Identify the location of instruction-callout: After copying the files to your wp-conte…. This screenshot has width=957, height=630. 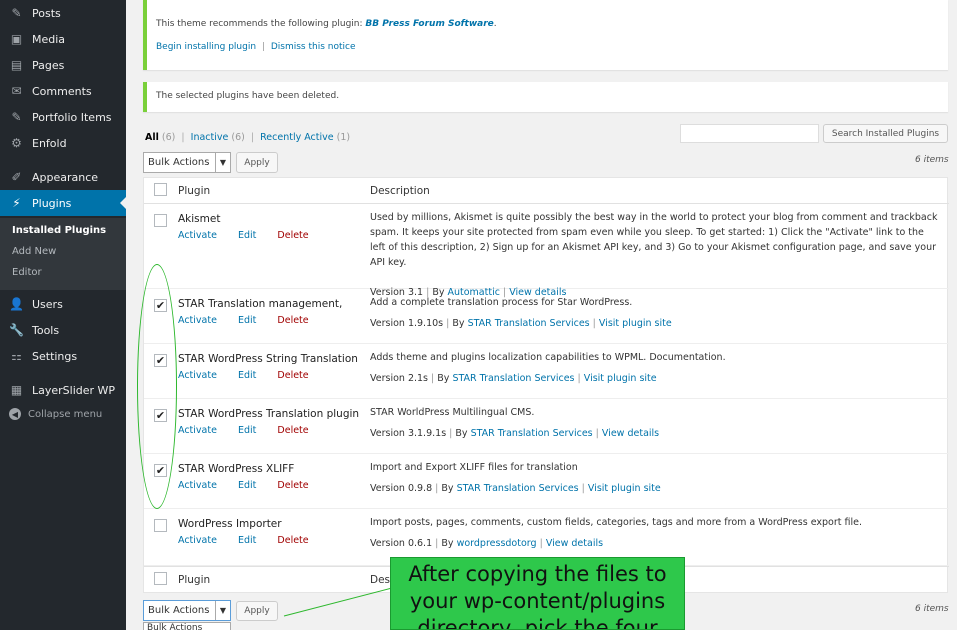
(537, 593).